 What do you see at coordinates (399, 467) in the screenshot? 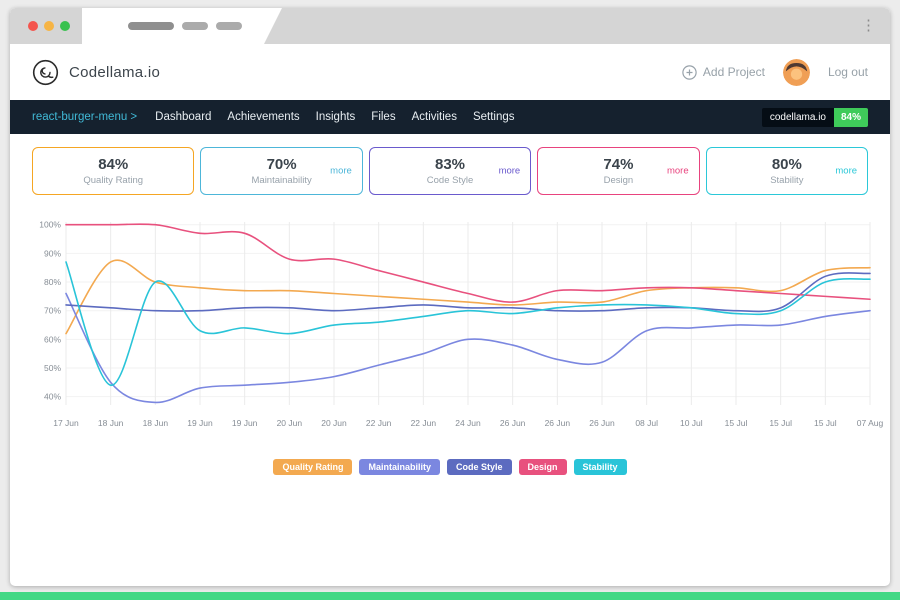
I see `legend-maintainability: Maintainability` at bounding box center [399, 467].